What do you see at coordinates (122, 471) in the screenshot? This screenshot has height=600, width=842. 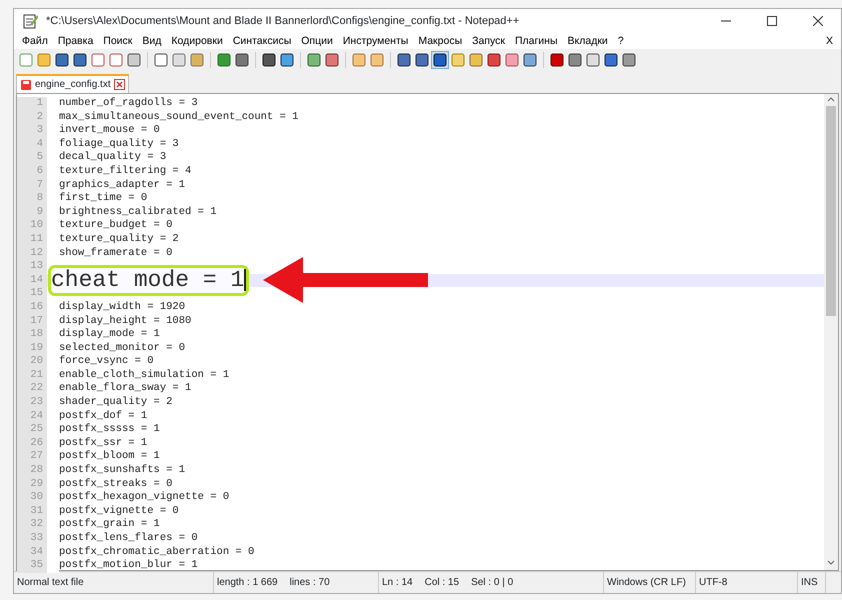 I see `code-line: postfx_sunshafts = 1` at bounding box center [122, 471].